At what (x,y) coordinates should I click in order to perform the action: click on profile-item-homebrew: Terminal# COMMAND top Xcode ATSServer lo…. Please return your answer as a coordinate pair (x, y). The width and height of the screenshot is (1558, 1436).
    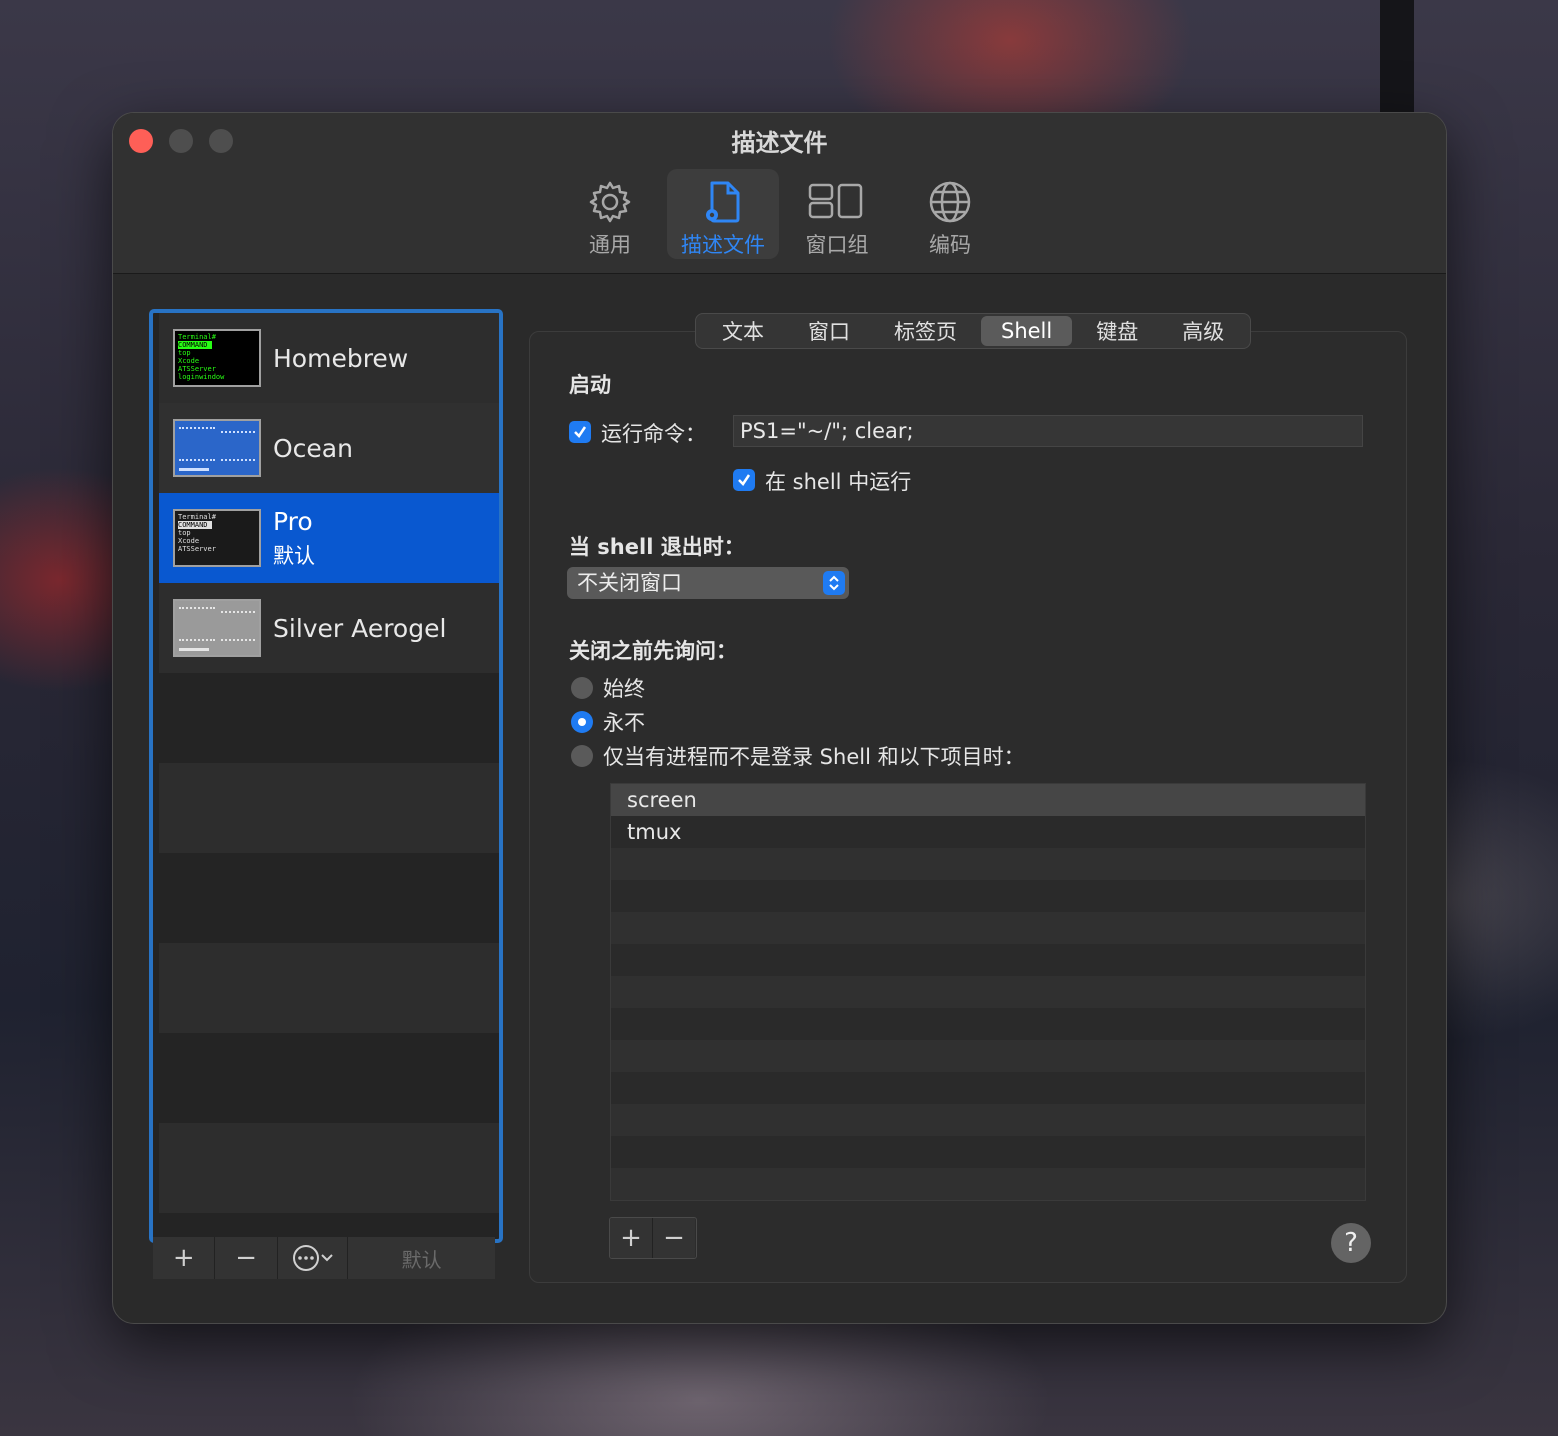
    Looking at the image, I should click on (329, 358).